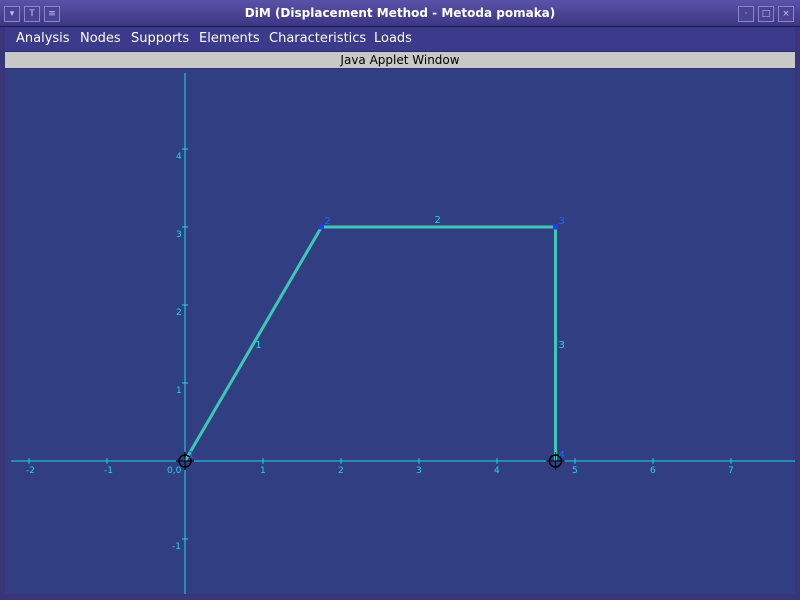 This screenshot has width=800, height=600. What do you see at coordinates (766, 14) in the screenshot?
I see `maximize-button: □` at bounding box center [766, 14].